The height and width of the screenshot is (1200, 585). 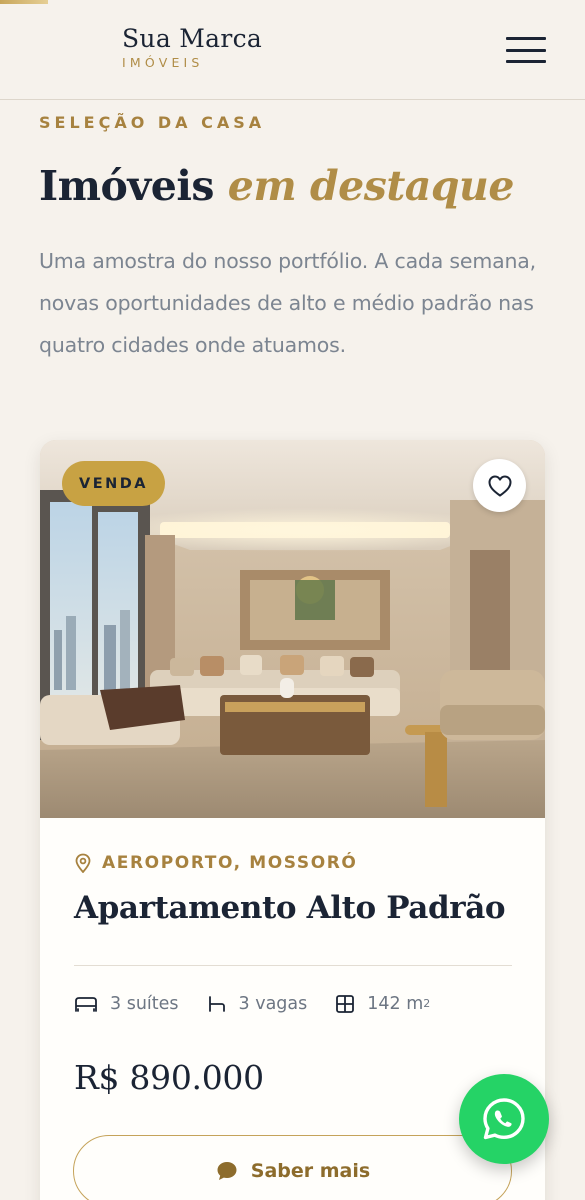 What do you see at coordinates (169, 1077) in the screenshot?
I see `property-price: R$ 890.000` at bounding box center [169, 1077].